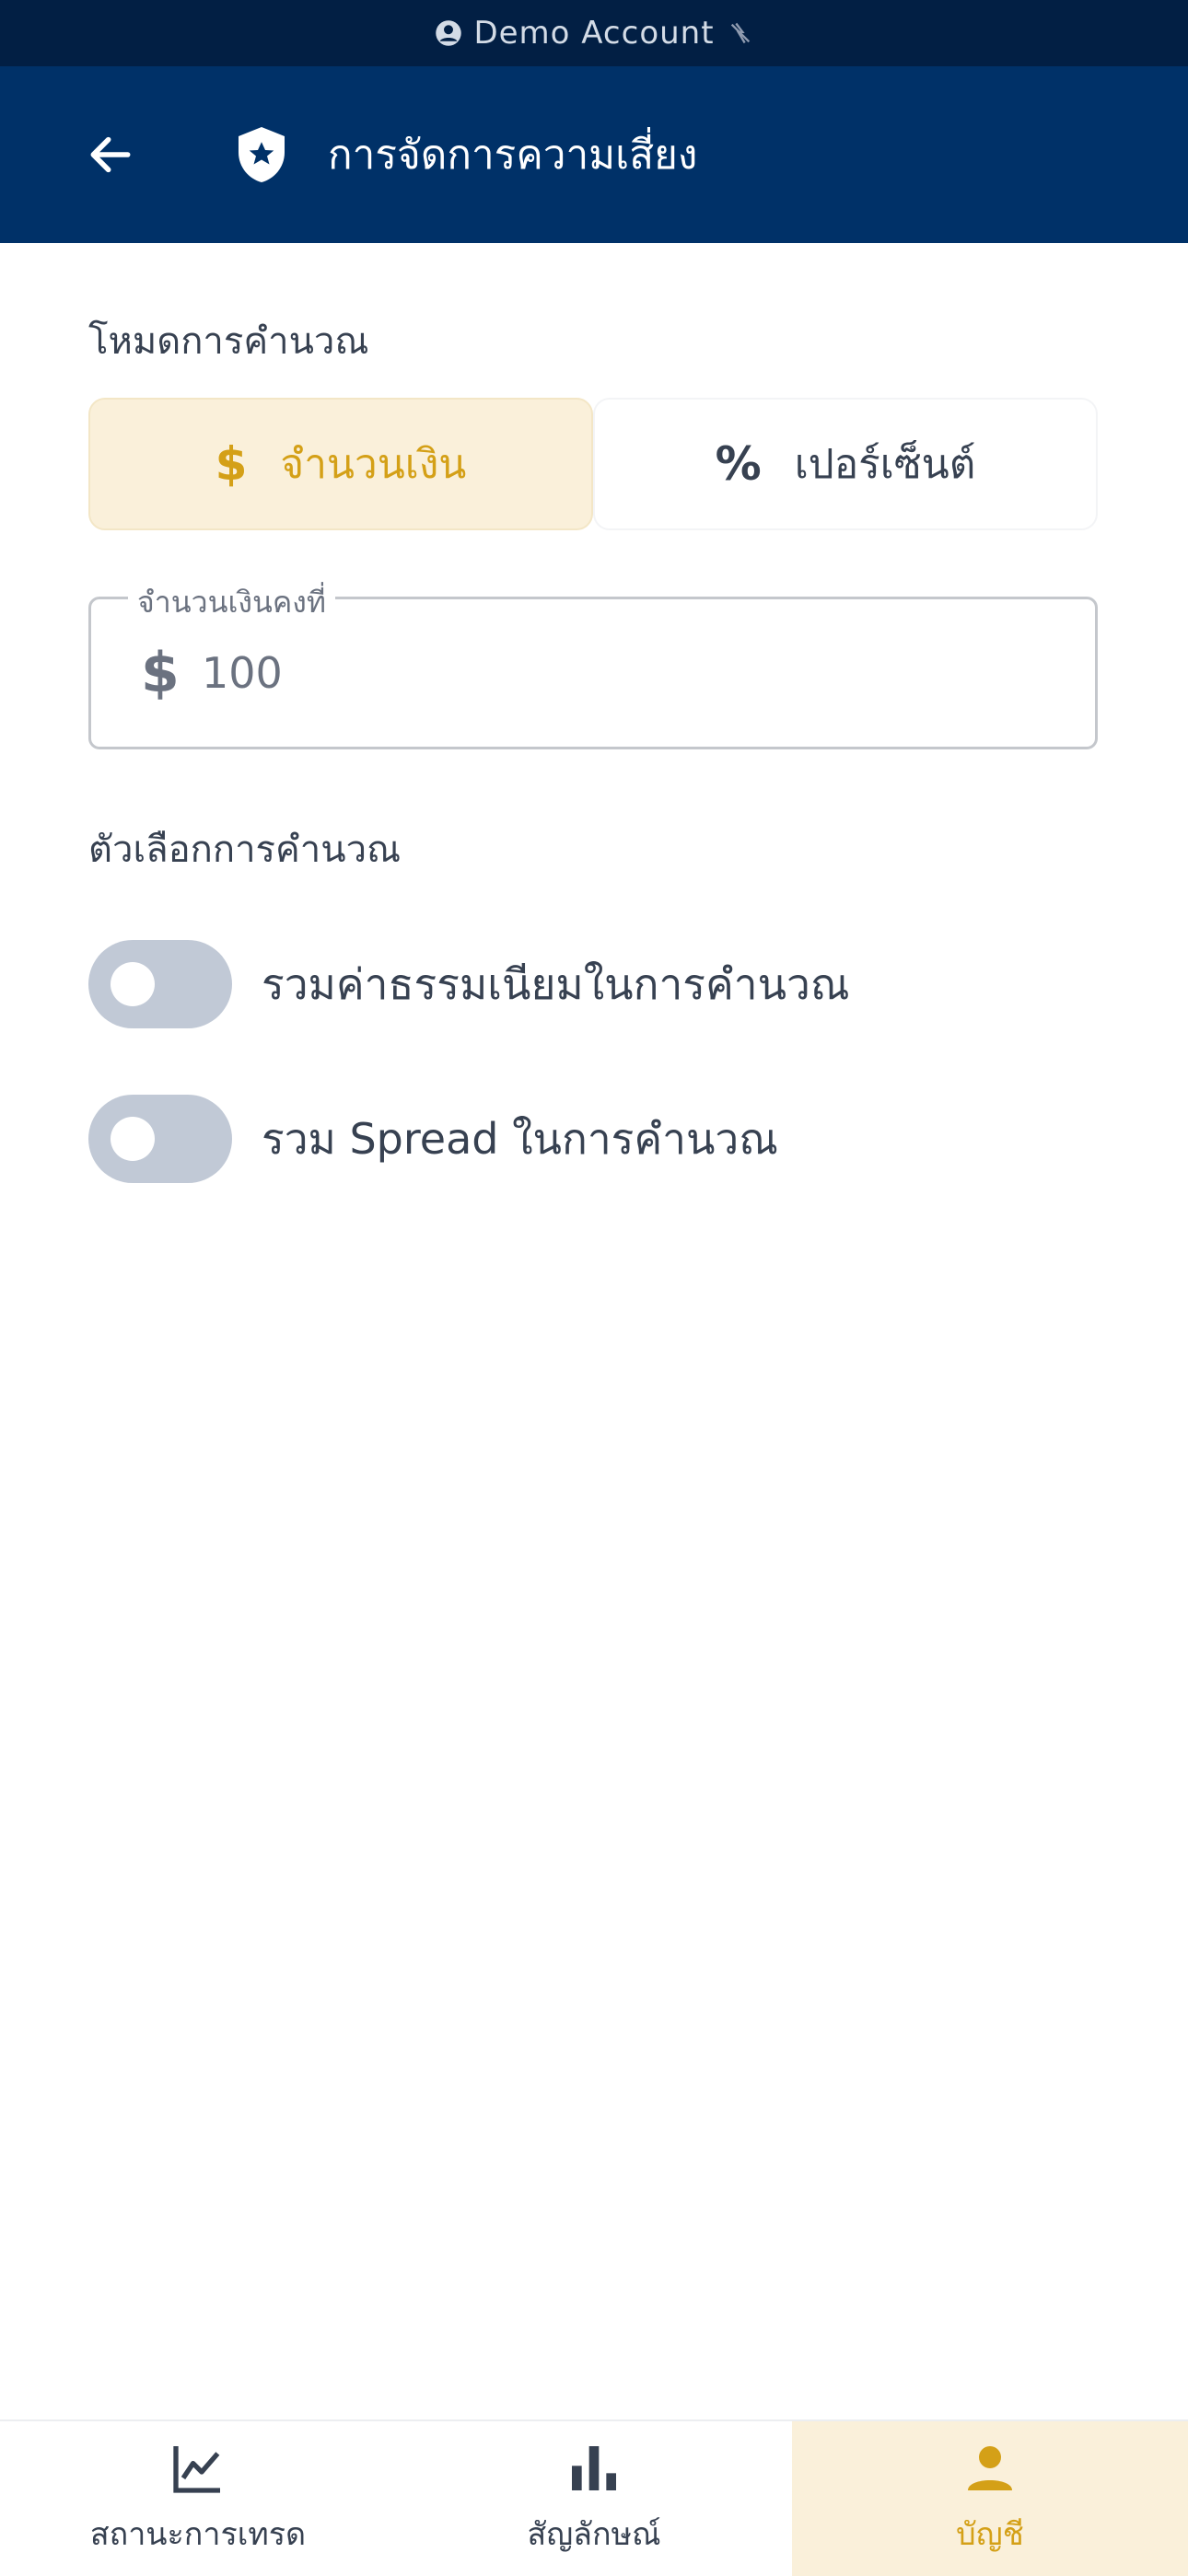  What do you see at coordinates (160, 984) in the screenshot?
I see `include-fees-toggle` at bounding box center [160, 984].